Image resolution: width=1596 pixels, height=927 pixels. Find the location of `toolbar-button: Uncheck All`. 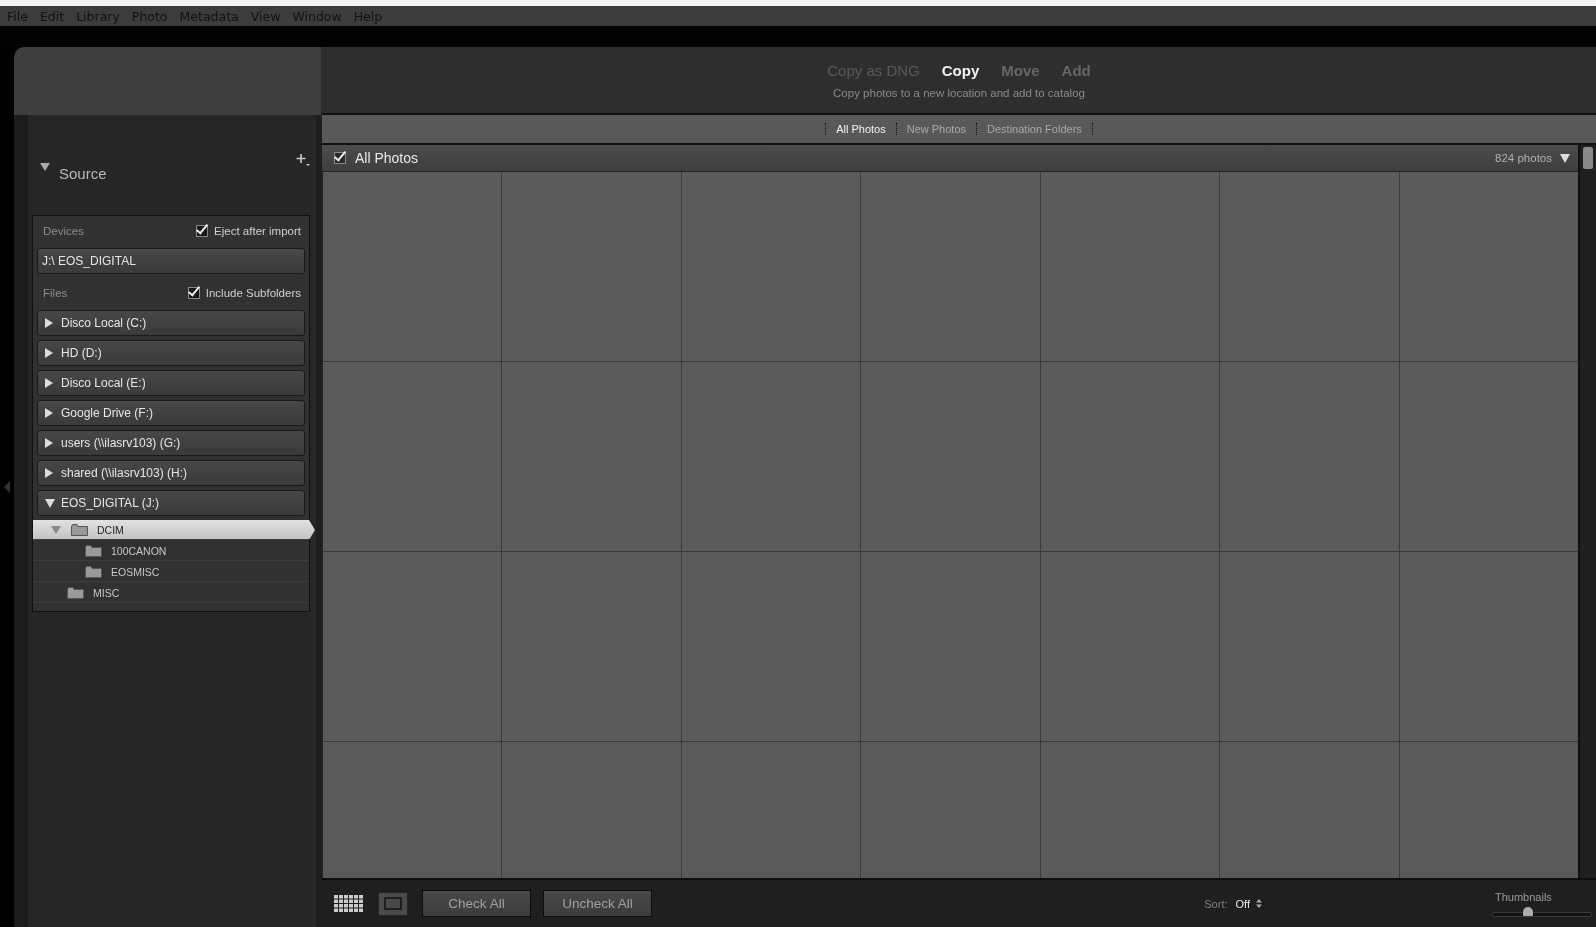

toolbar-button: Uncheck All is located at coordinates (597, 903).